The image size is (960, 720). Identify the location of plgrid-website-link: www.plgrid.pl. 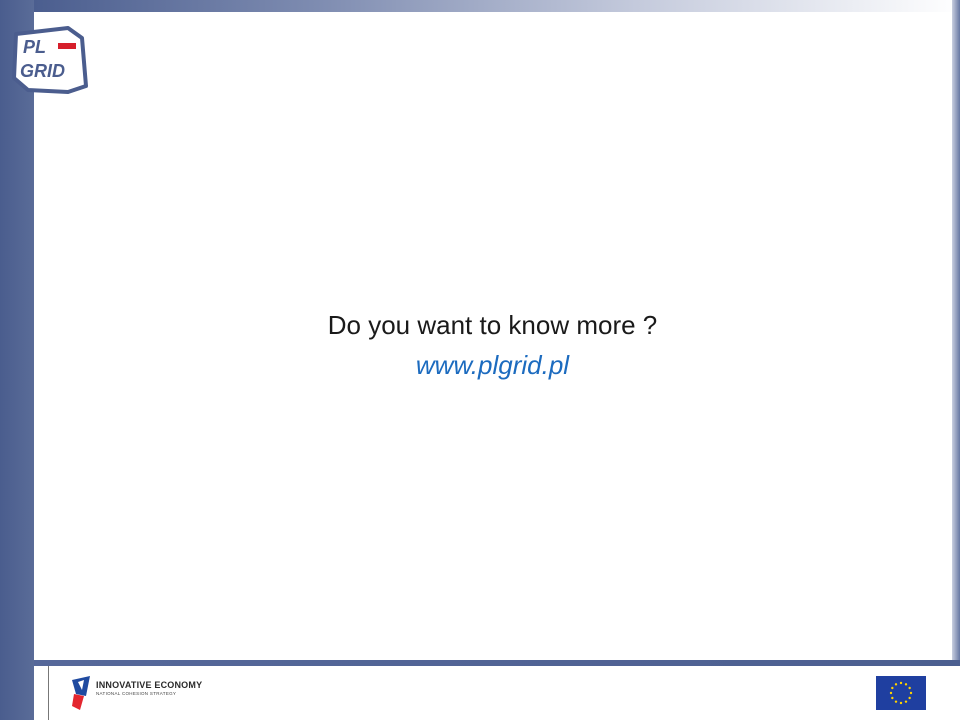
(492, 365).